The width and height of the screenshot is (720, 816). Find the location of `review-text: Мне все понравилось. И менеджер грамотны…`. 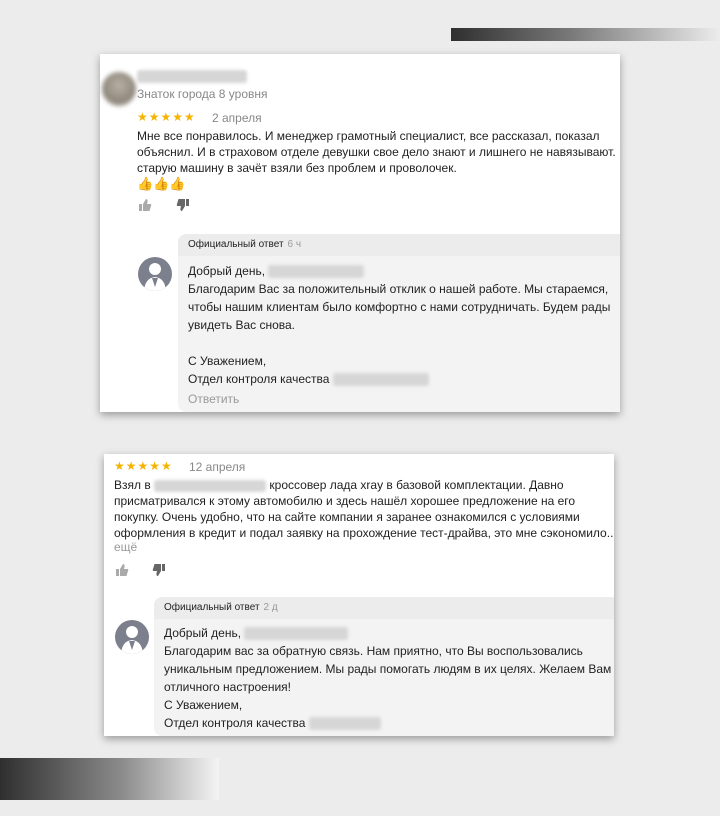

review-text: Мне все понравилось. И менеджер грамотны… is located at coordinates (378, 152).